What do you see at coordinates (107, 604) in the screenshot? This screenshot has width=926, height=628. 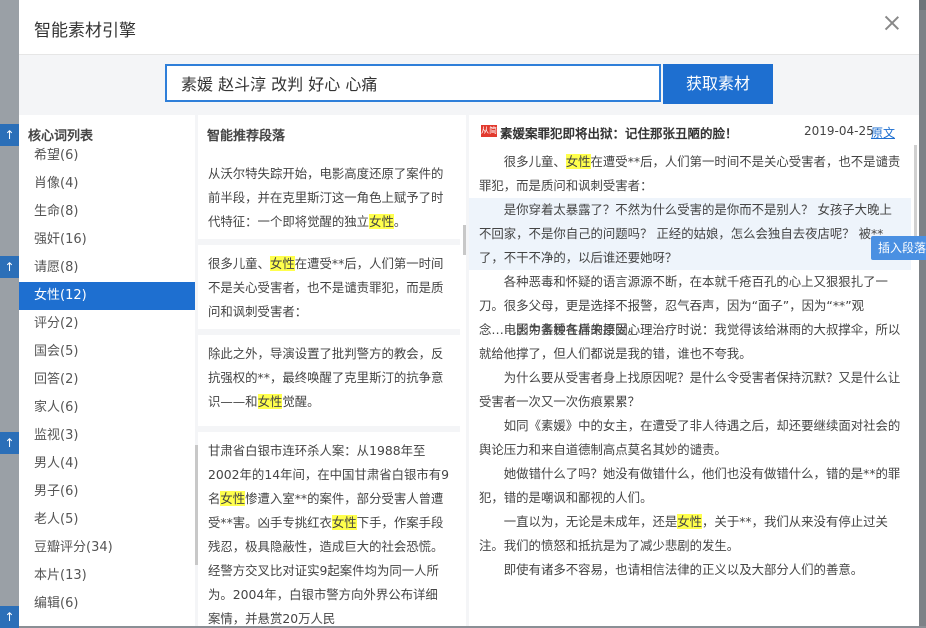 I see `keyword-item: 编辑(6)` at bounding box center [107, 604].